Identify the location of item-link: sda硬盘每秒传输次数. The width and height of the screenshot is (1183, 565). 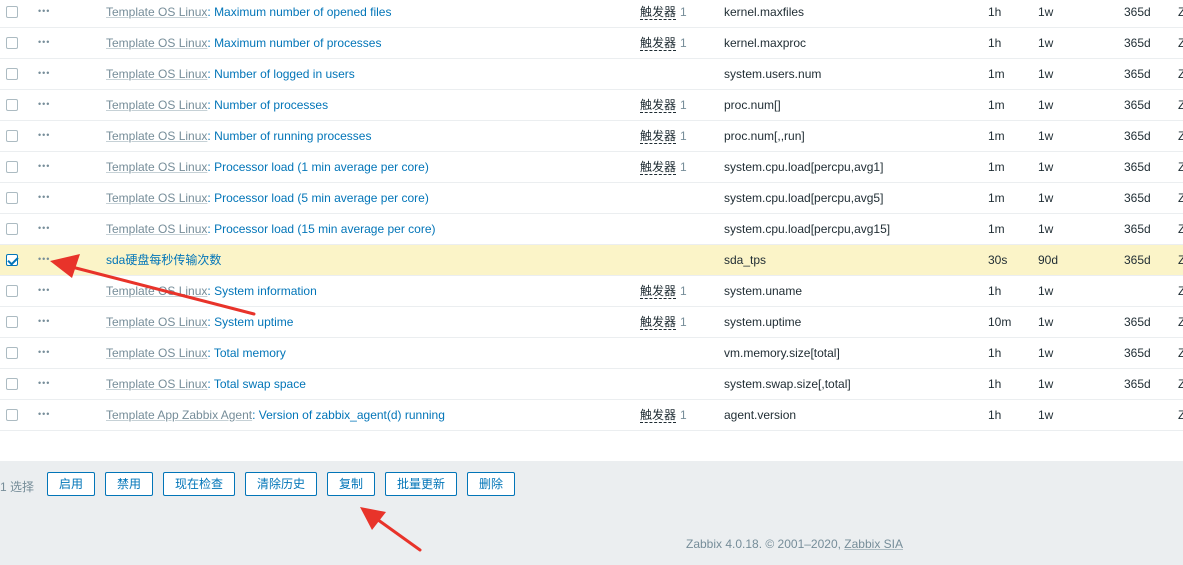
(163, 260).